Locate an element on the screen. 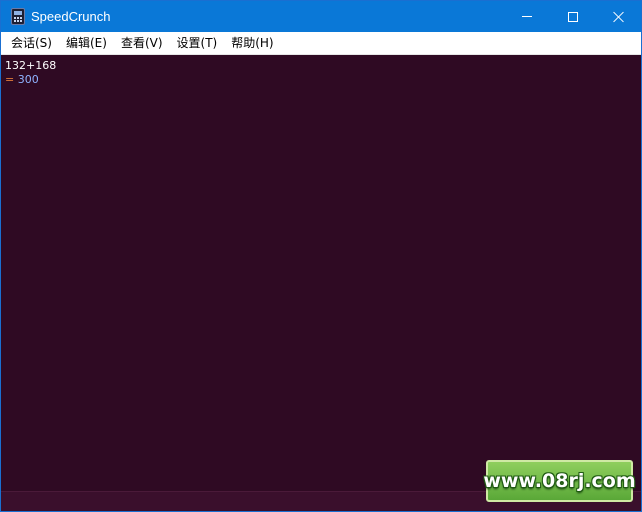  menu-session: 会话(S) is located at coordinates (31, 43).